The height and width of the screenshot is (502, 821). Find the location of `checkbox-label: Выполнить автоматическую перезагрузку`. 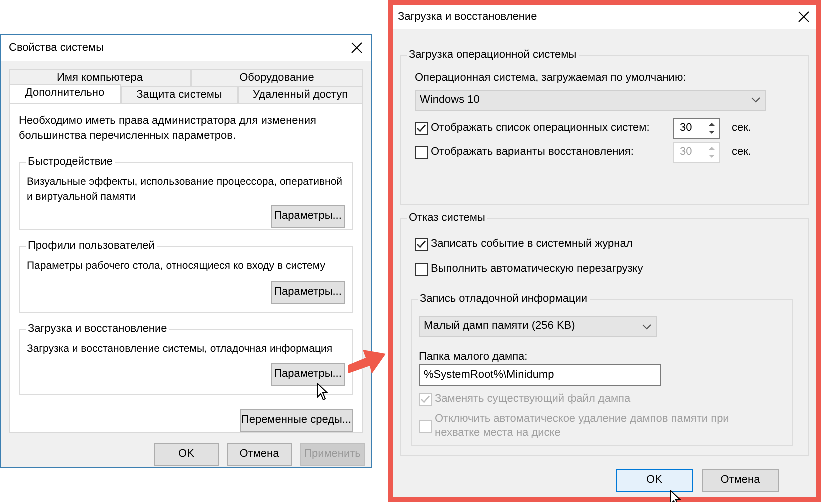

checkbox-label: Выполнить автоматическую перезагрузку is located at coordinates (537, 269).